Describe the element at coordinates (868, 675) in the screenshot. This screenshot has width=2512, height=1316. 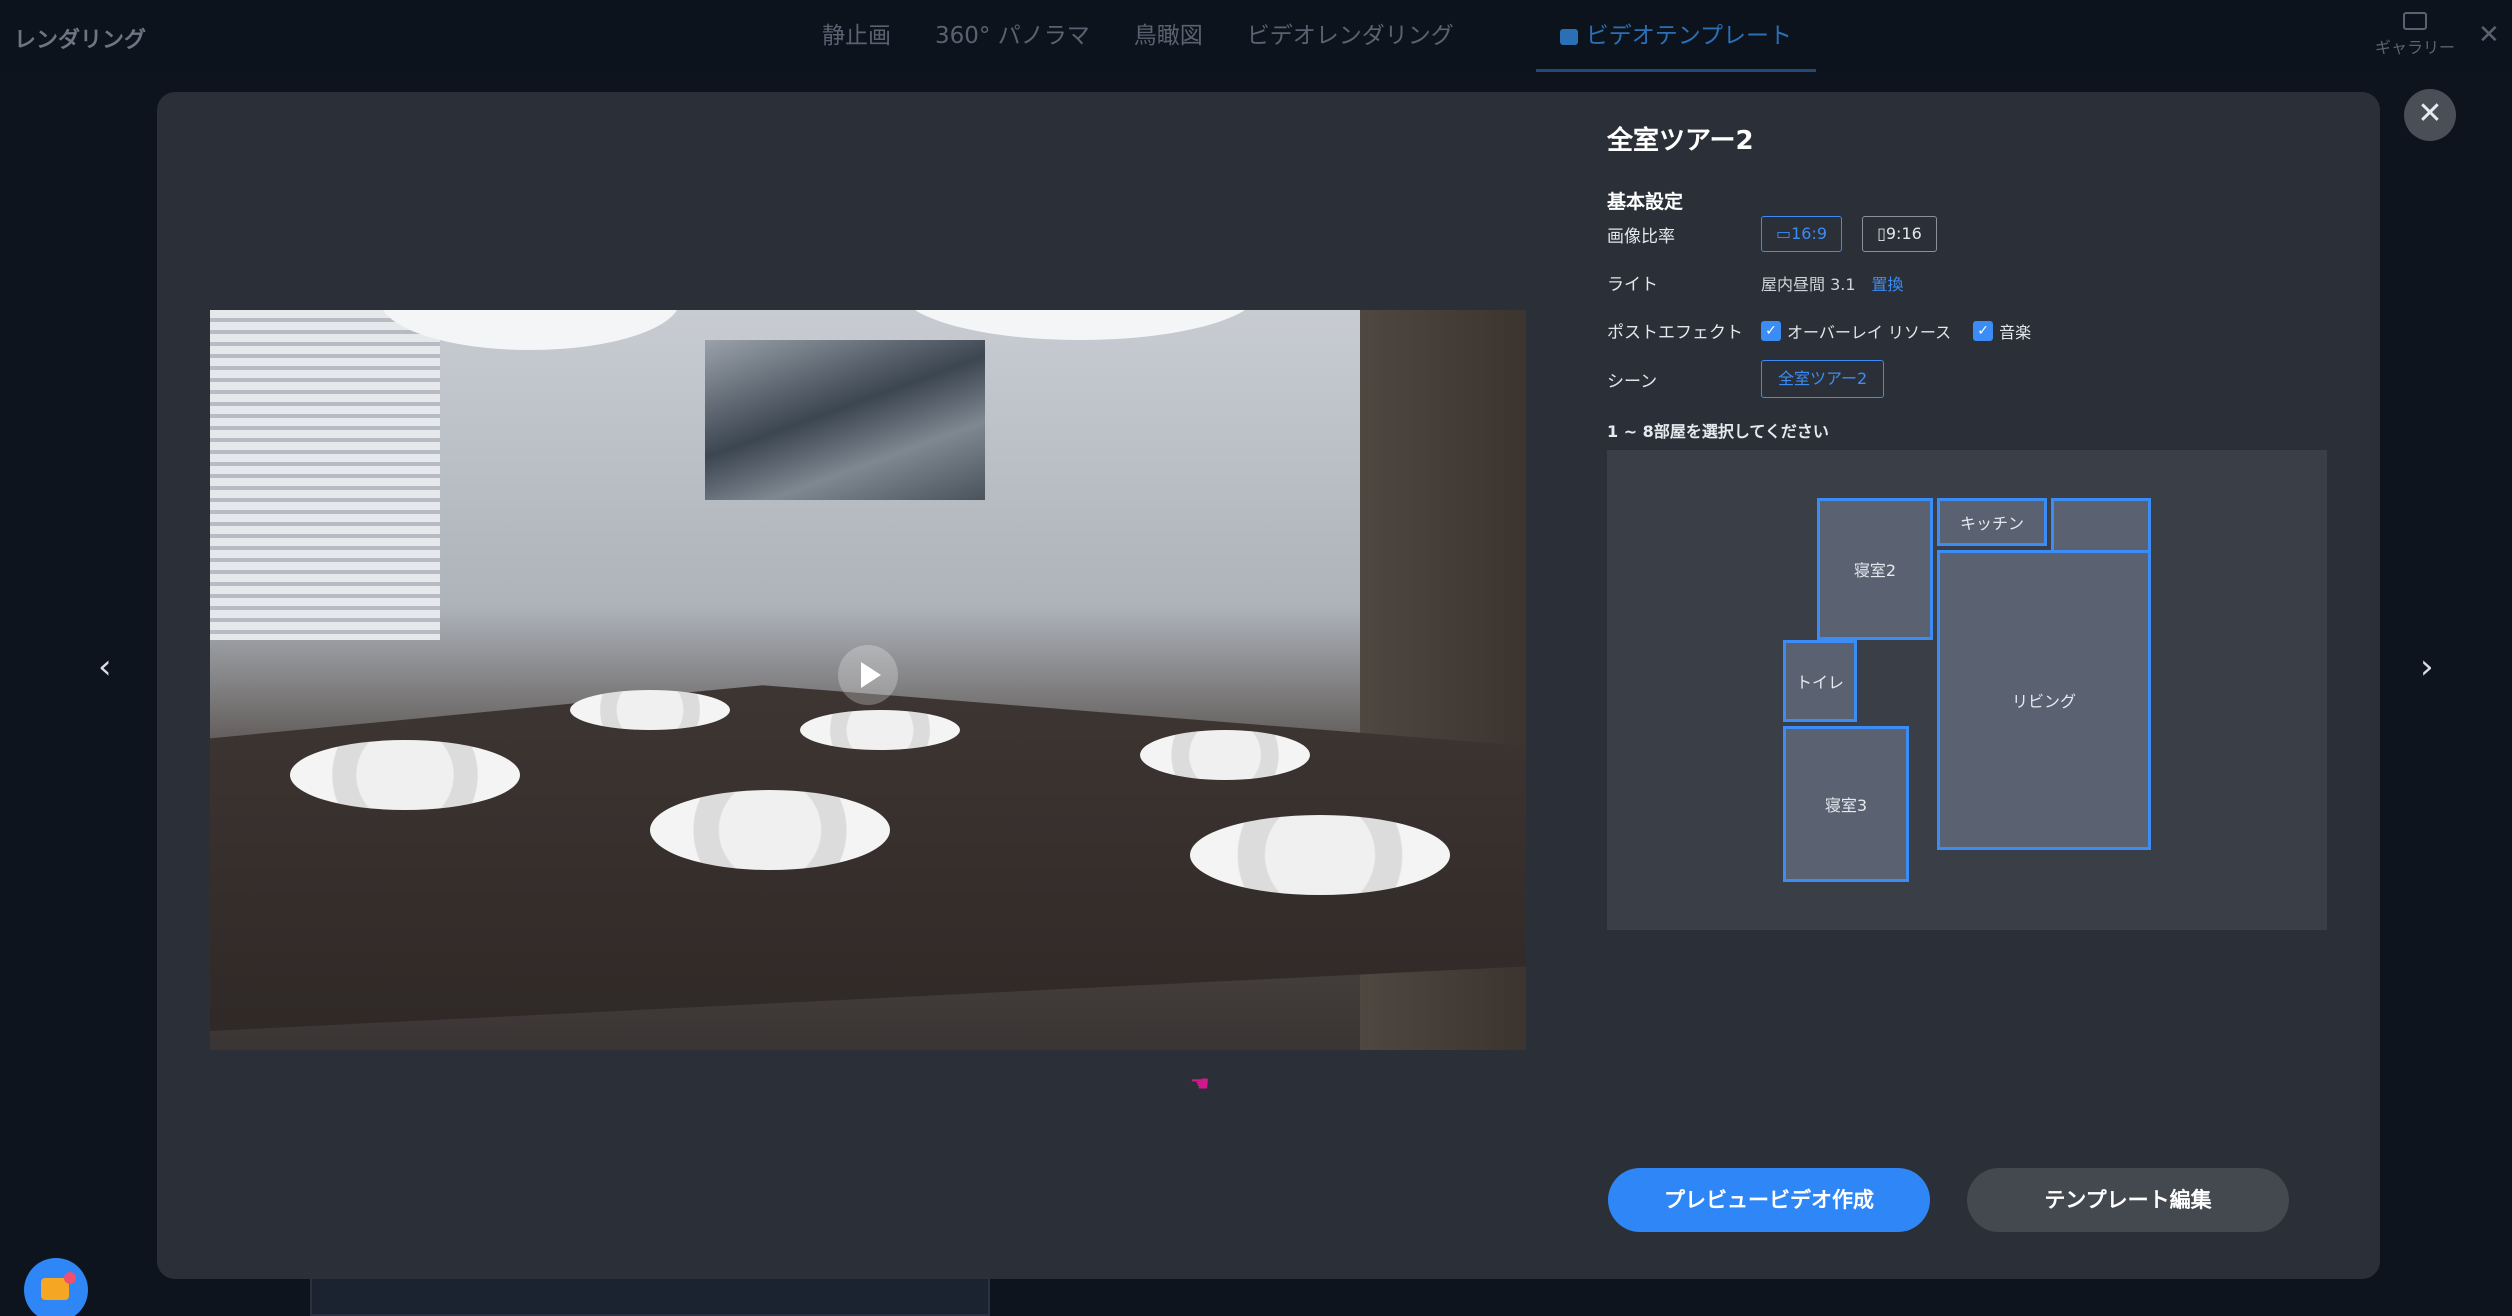
I see `play-icon` at that location.